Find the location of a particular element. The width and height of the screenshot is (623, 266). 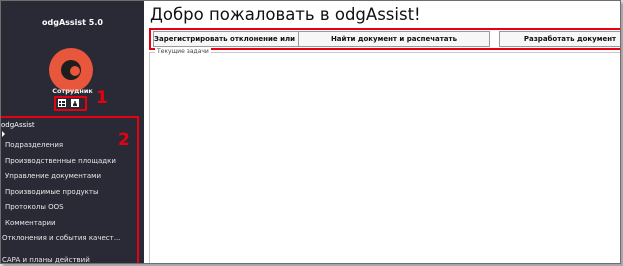

annotation-number-2: 2 is located at coordinates (124, 140).